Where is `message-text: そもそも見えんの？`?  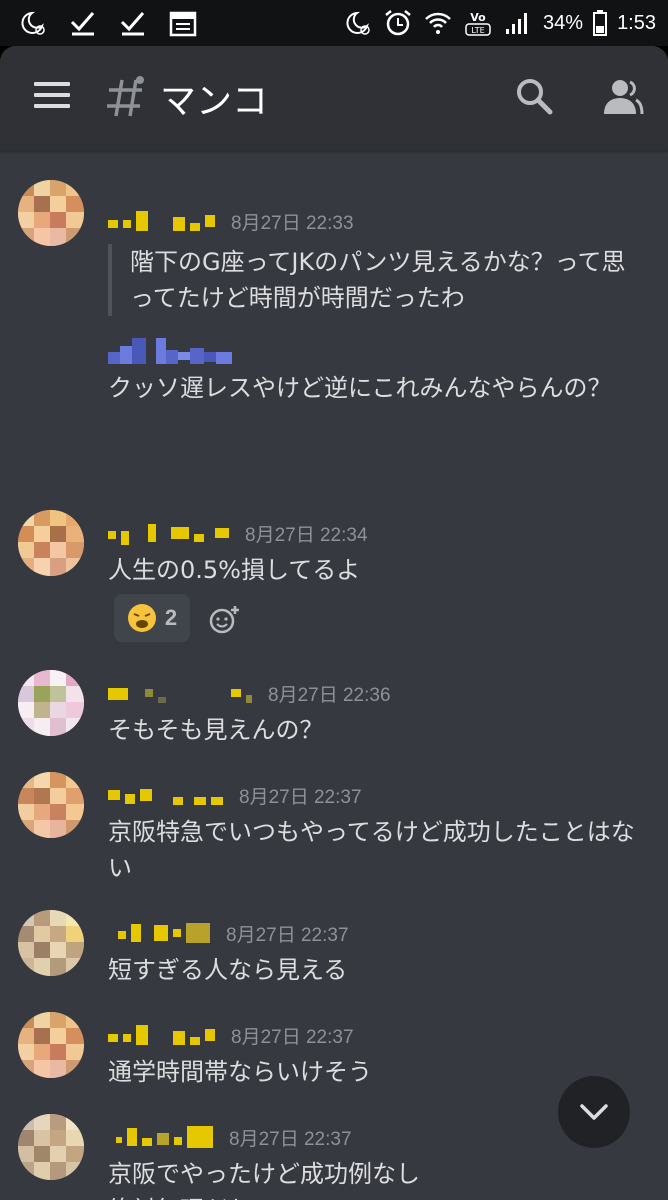
message-text: そもそも見えんの？ is located at coordinates (216, 730).